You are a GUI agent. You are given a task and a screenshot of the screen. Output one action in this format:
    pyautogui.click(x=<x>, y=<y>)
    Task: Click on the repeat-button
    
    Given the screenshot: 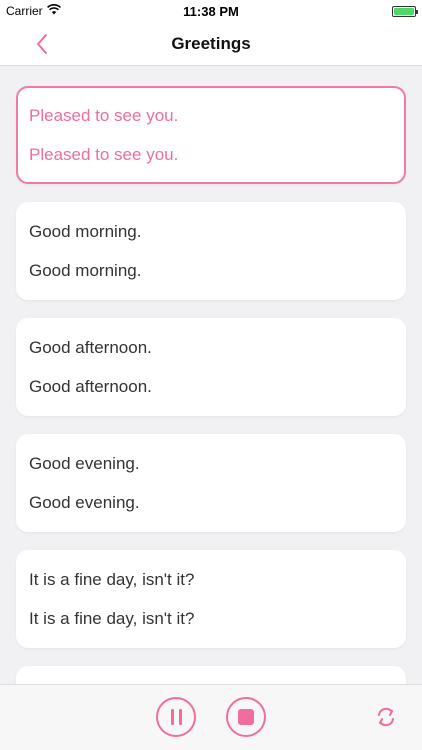 What is the action you would take?
    pyautogui.click(x=386, y=717)
    